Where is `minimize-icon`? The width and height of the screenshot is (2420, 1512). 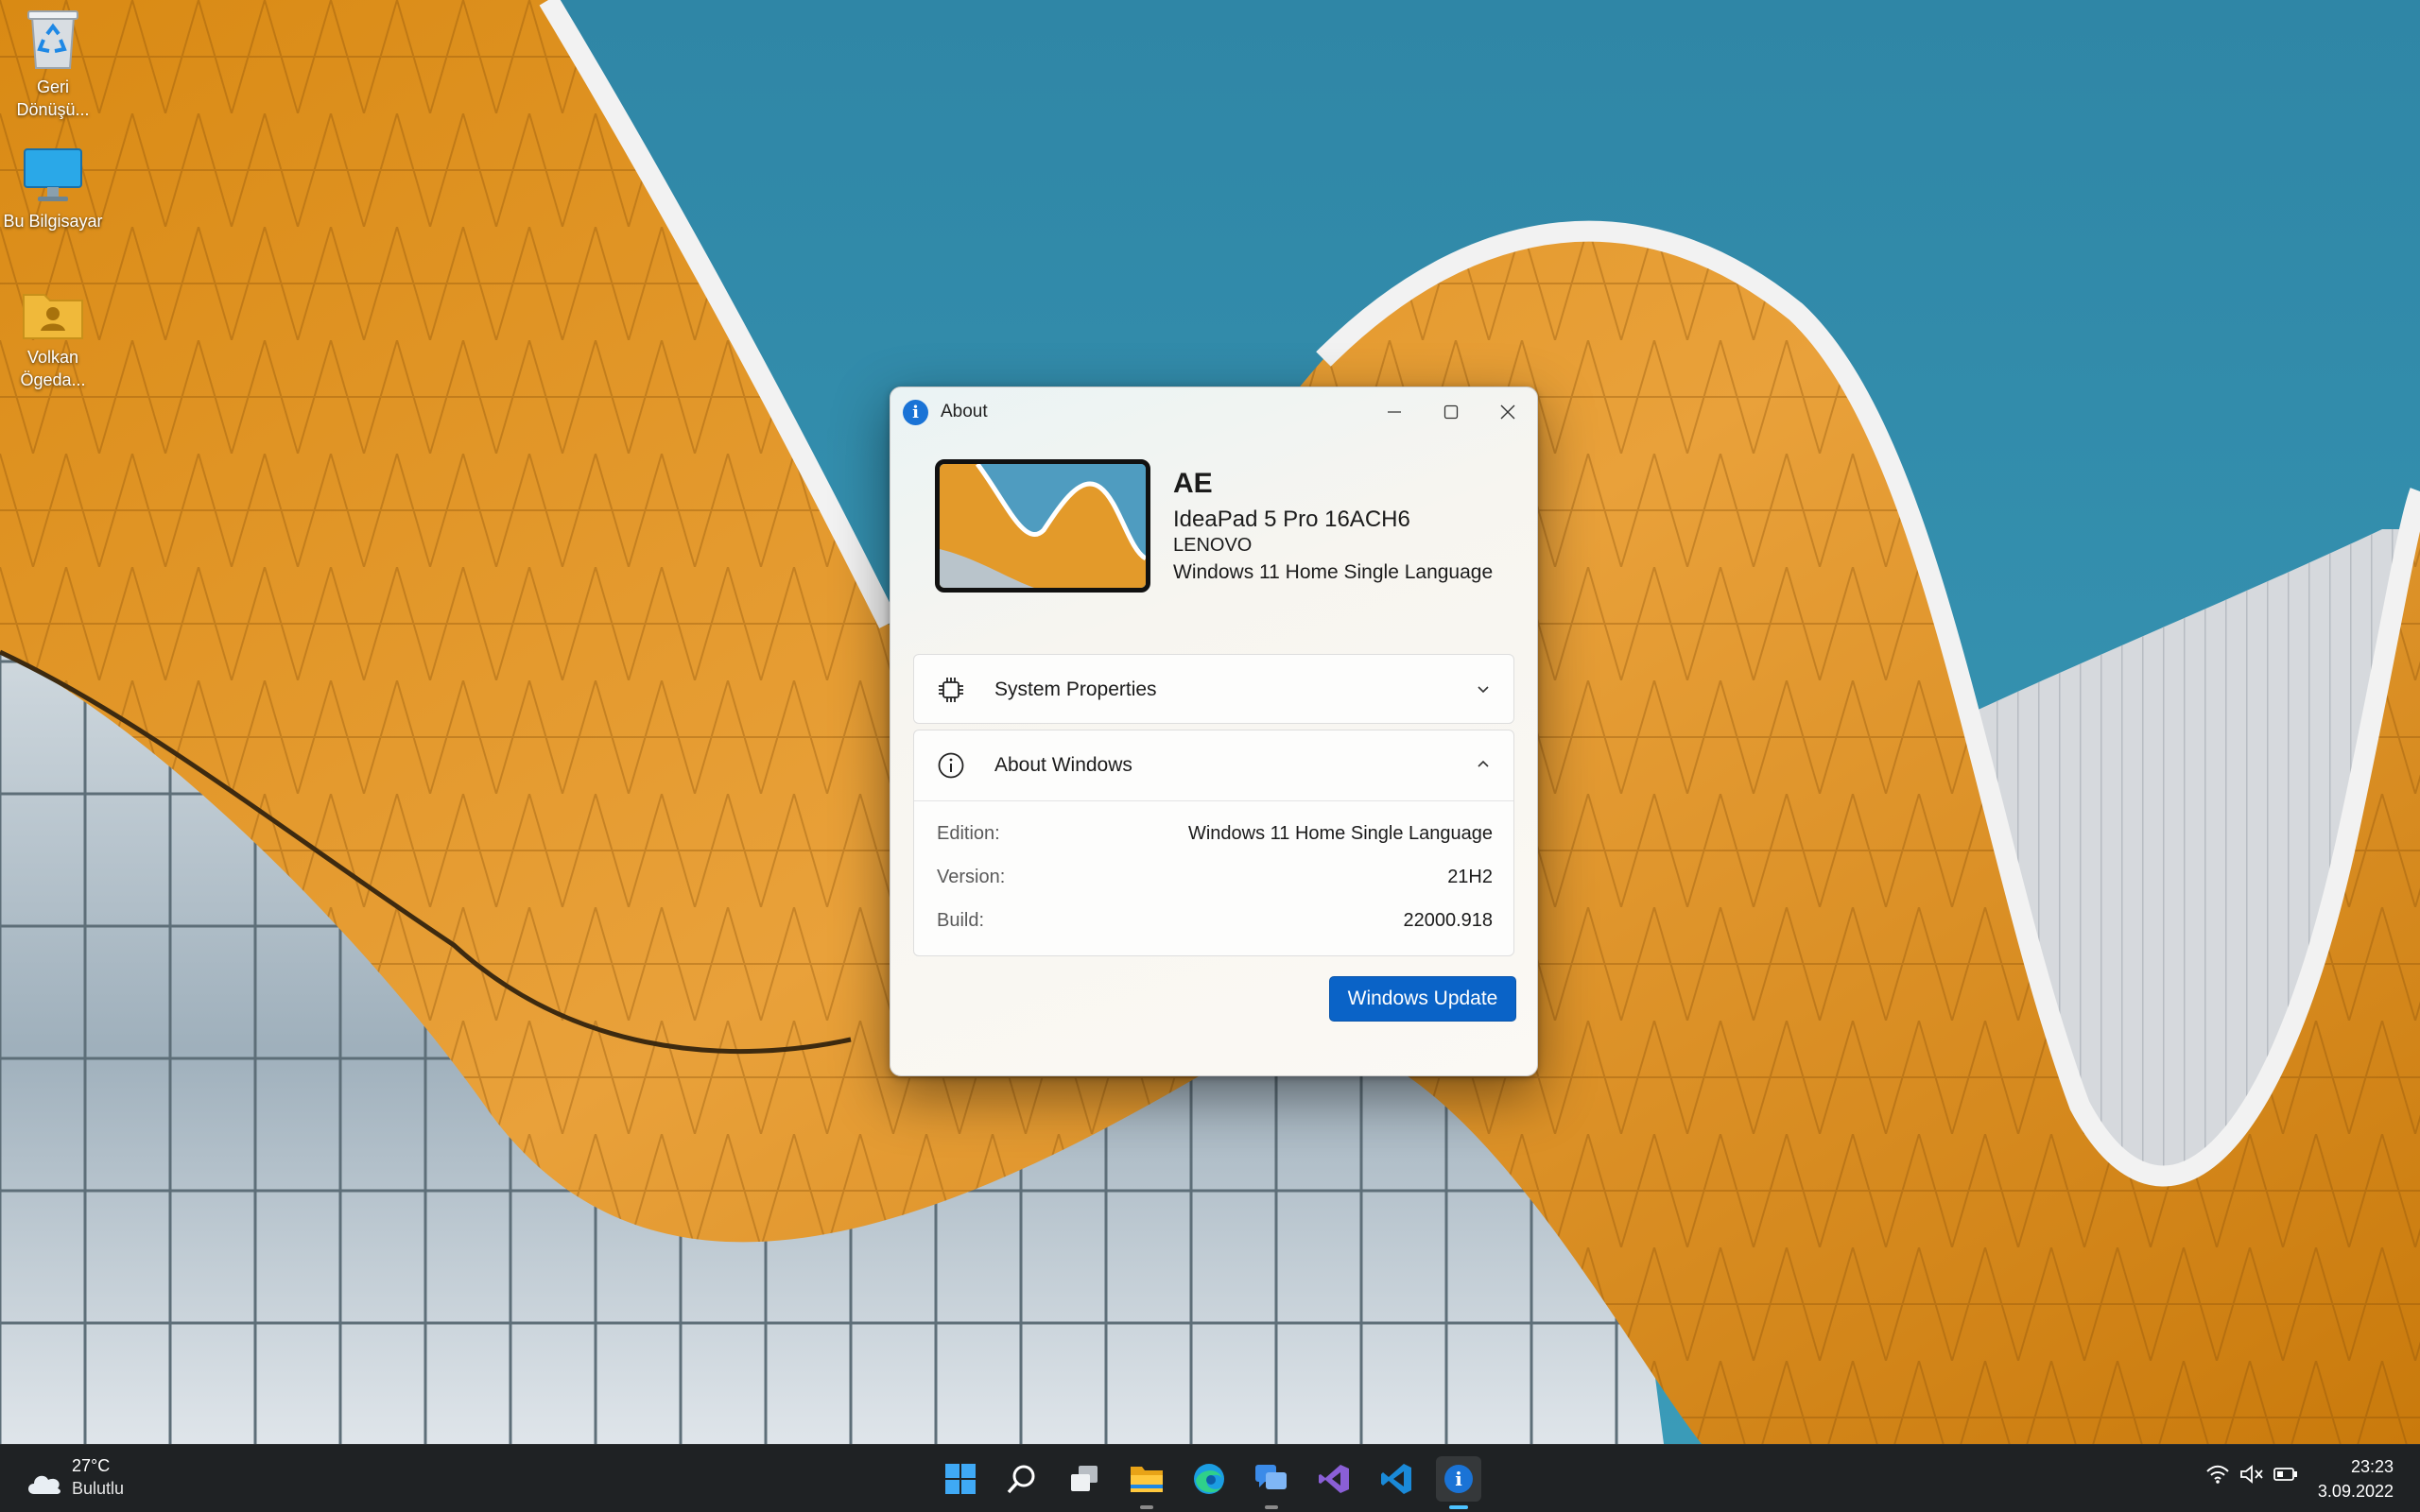
minimize-icon is located at coordinates (1395, 412).